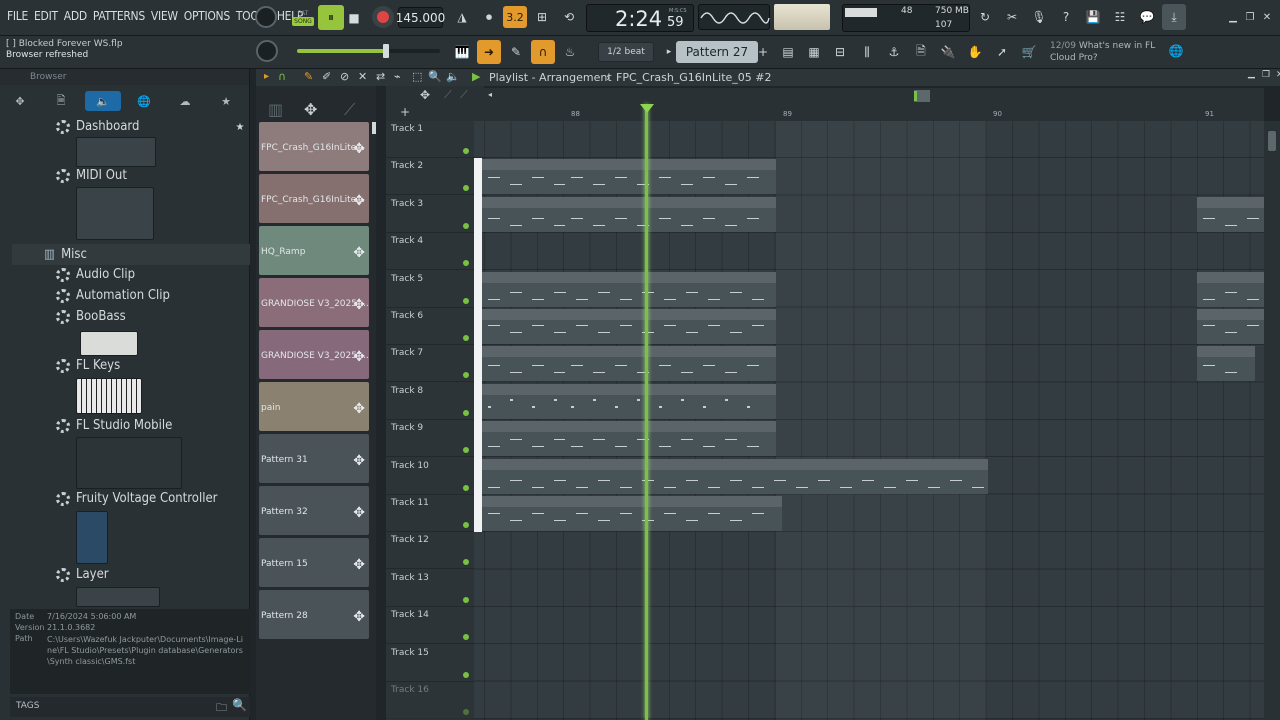 The height and width of the screenshot is (720, 1280). I want to click on playlist-pattern-clip: Pattern 21, so click(1230, 289).